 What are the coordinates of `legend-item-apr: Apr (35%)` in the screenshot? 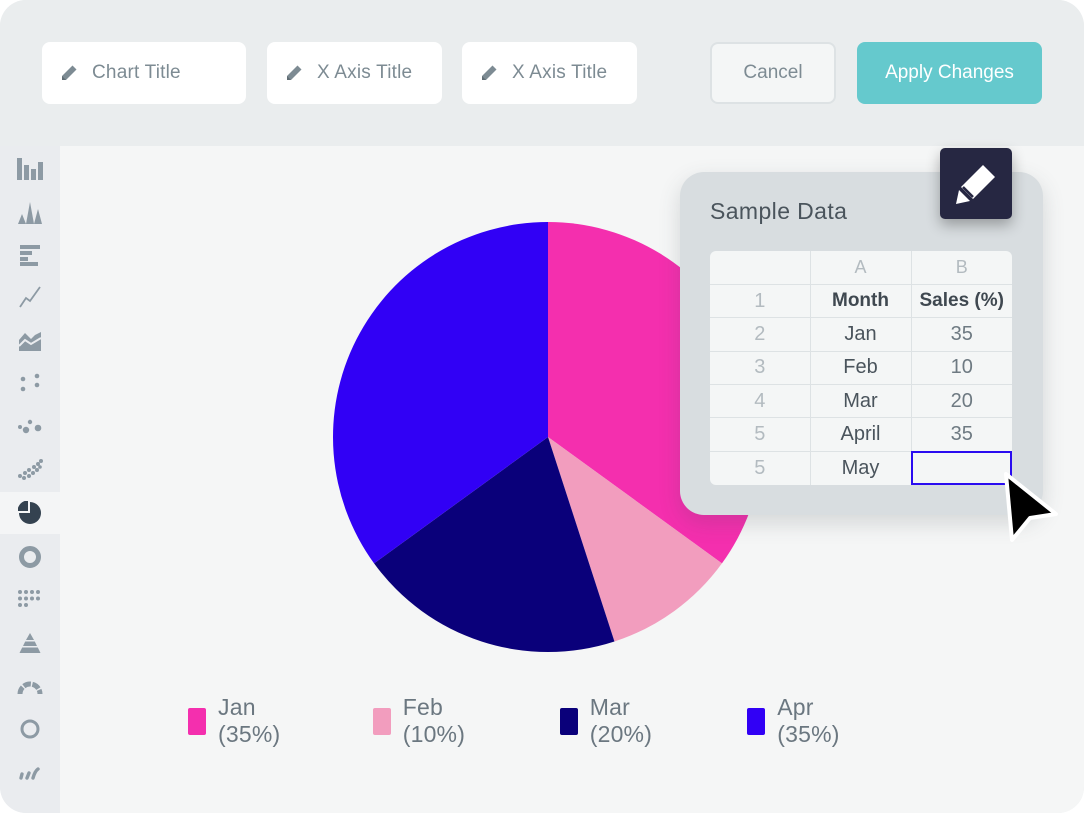 It's located at (797, 720).